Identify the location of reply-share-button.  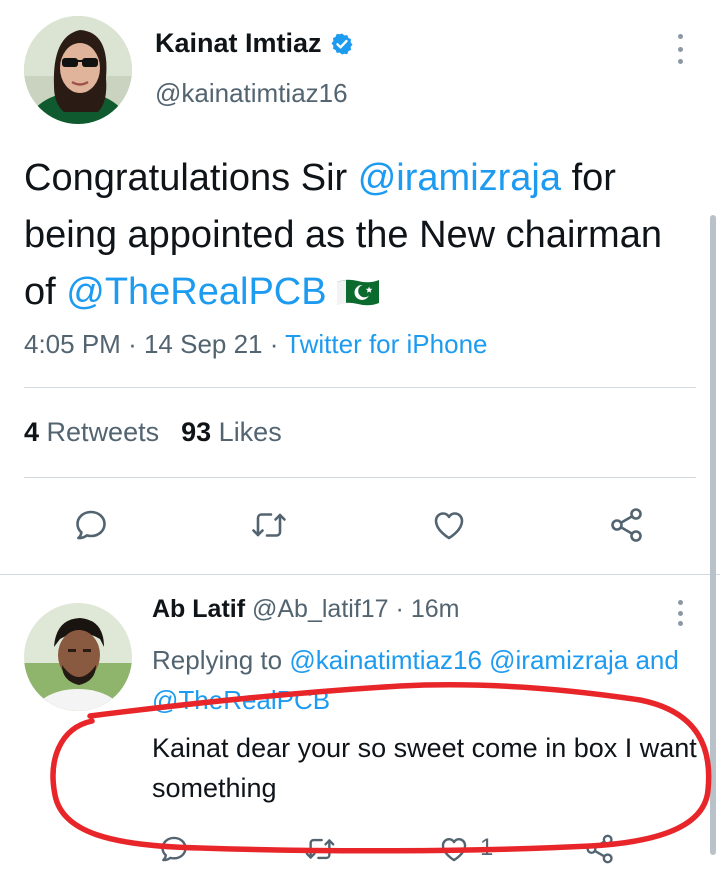
(600, 849).